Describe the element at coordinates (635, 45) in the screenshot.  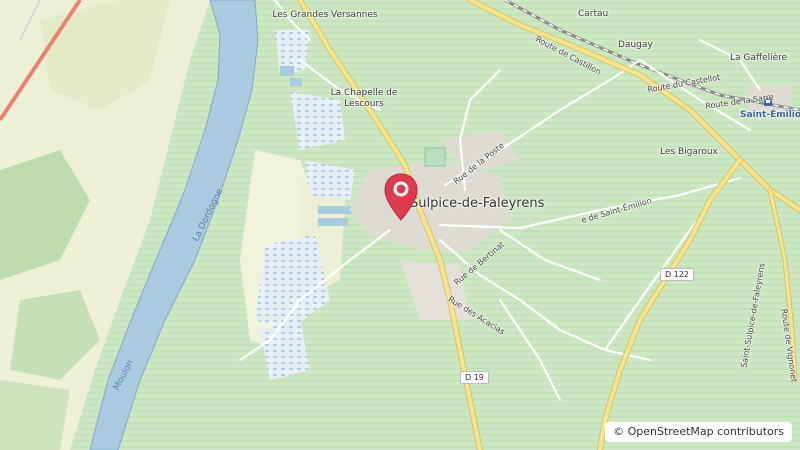
I see `label-daugay: Daugay` at that location.